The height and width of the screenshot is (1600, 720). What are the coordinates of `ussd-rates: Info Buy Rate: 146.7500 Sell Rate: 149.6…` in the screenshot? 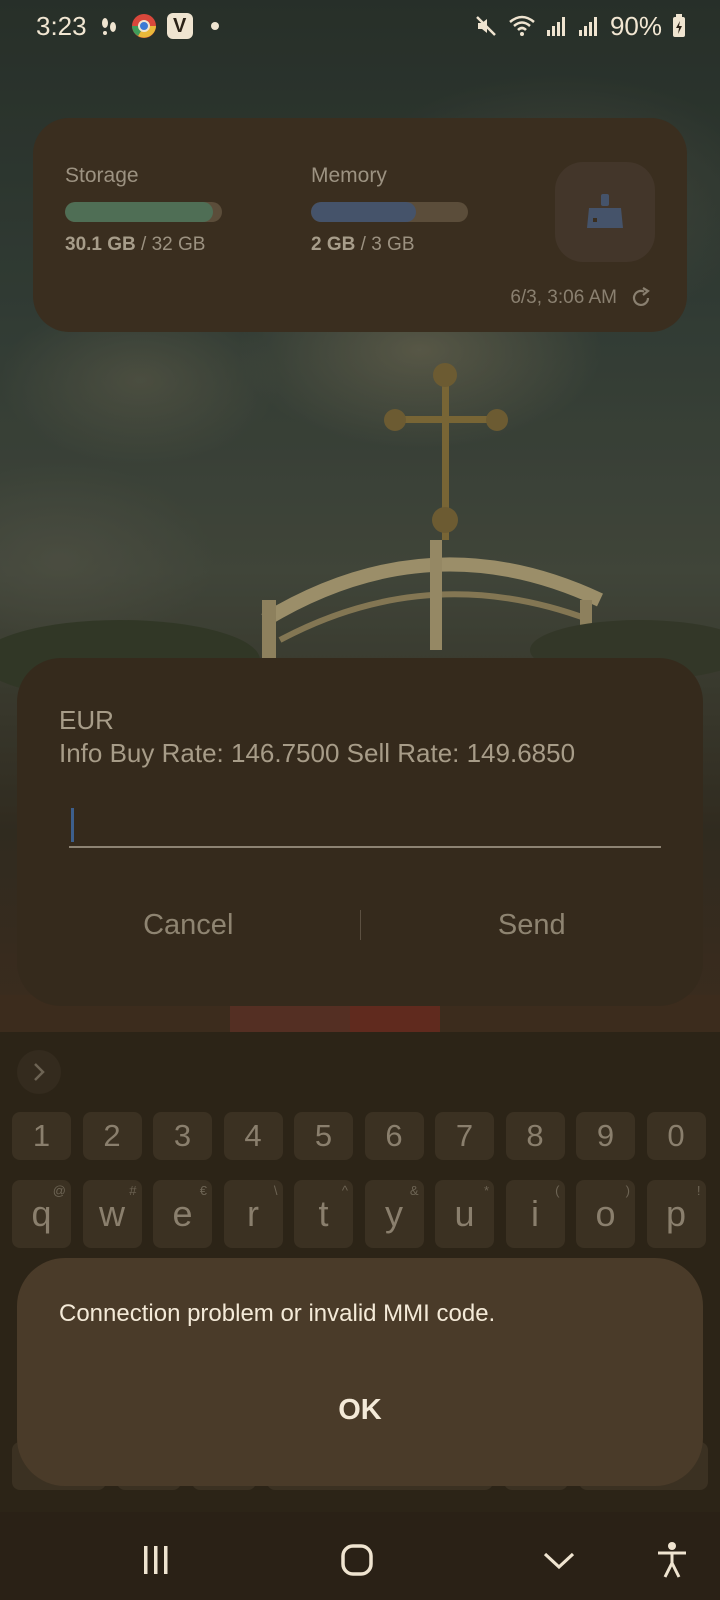 It's located at (317, 753).